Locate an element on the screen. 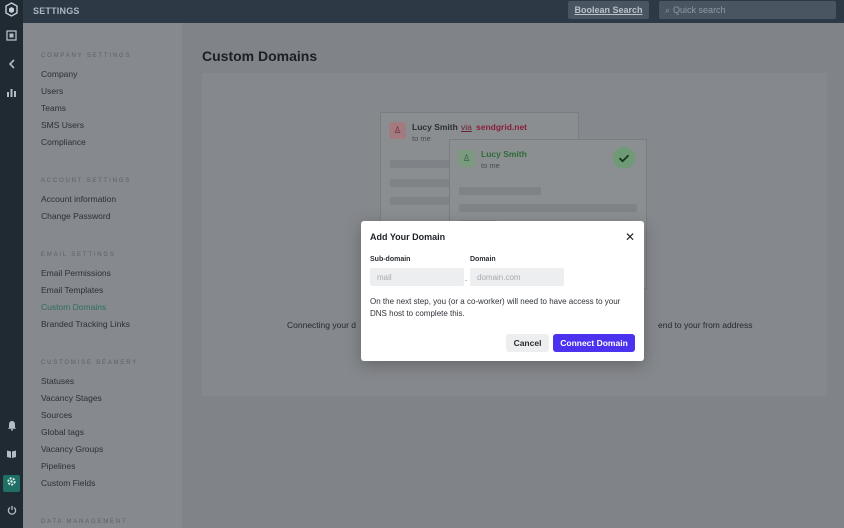  sidebar-item-account-information: Account information is located at coordinates (78, 199).